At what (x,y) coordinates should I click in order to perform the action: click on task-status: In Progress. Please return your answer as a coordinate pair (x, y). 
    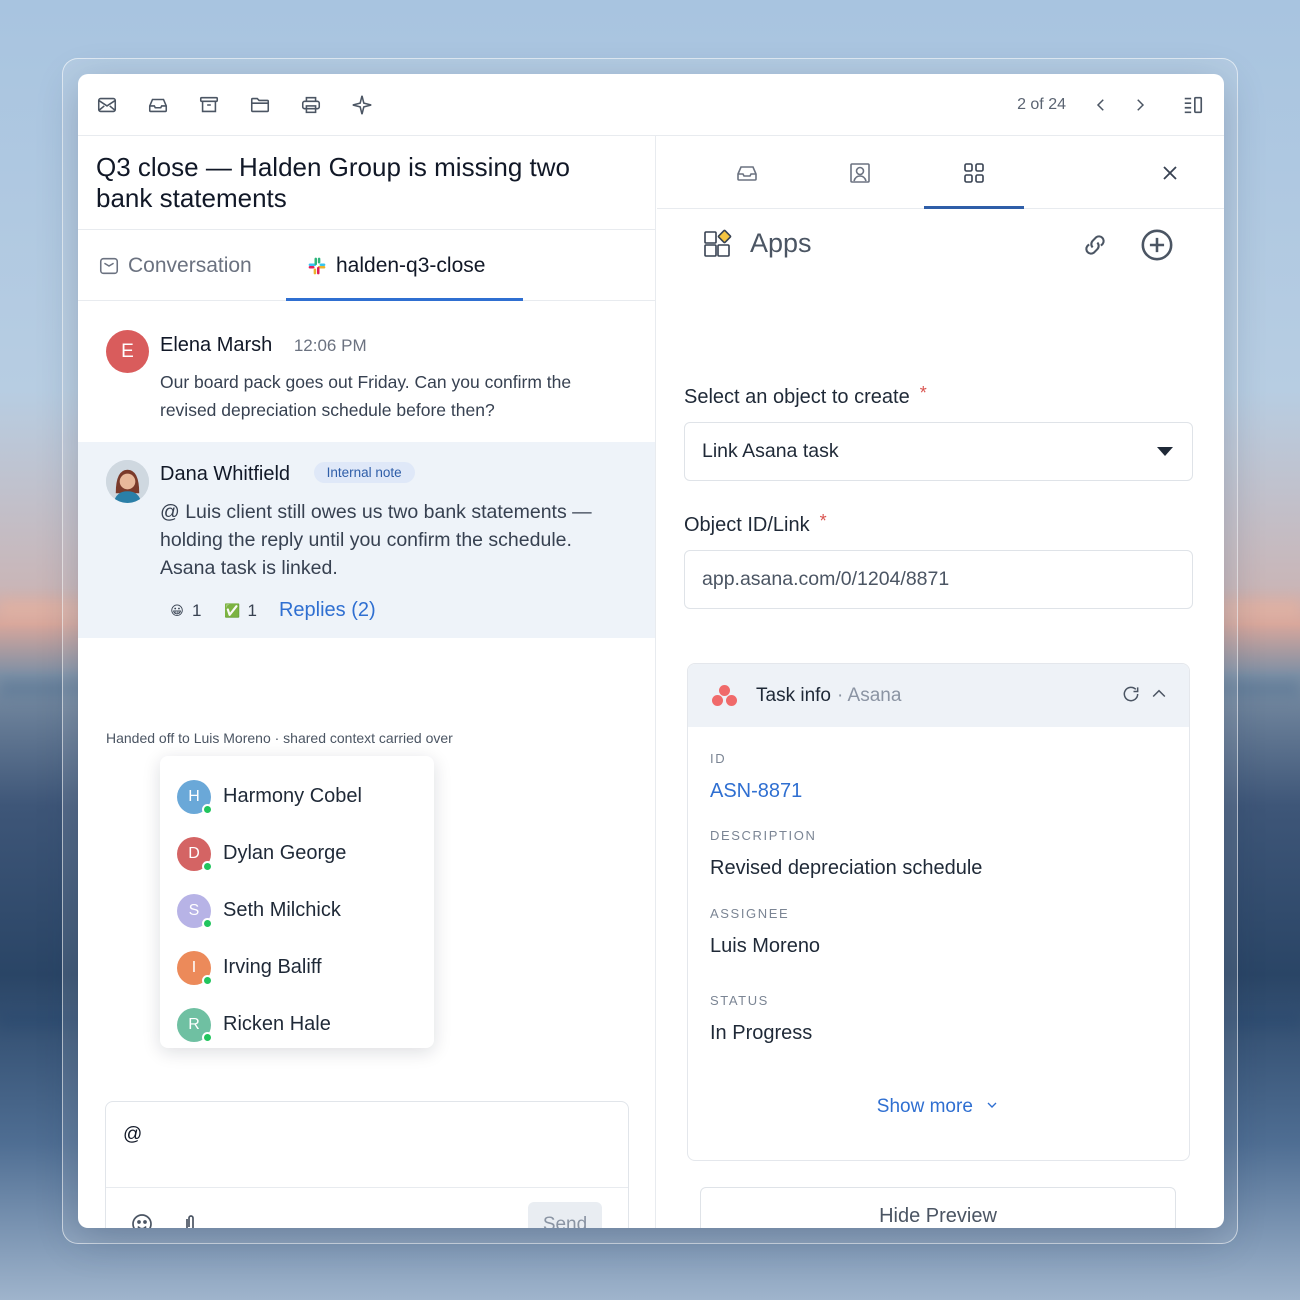
    Looking at the image, I should click on (761, 1033).